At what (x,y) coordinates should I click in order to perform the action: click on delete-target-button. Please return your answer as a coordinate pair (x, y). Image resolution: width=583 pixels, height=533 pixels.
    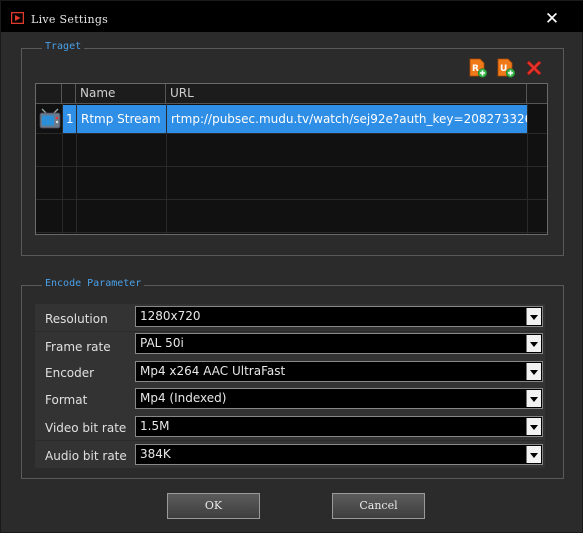
    Looking at the image, I should click on (534, 68).